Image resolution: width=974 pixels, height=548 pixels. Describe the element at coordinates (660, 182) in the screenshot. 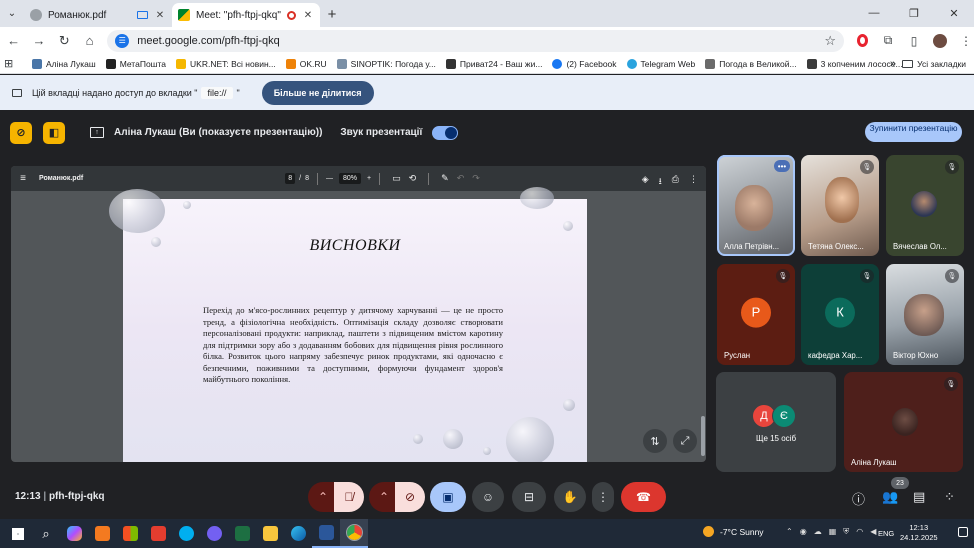

I see `download-icon: ⭳` at that location.